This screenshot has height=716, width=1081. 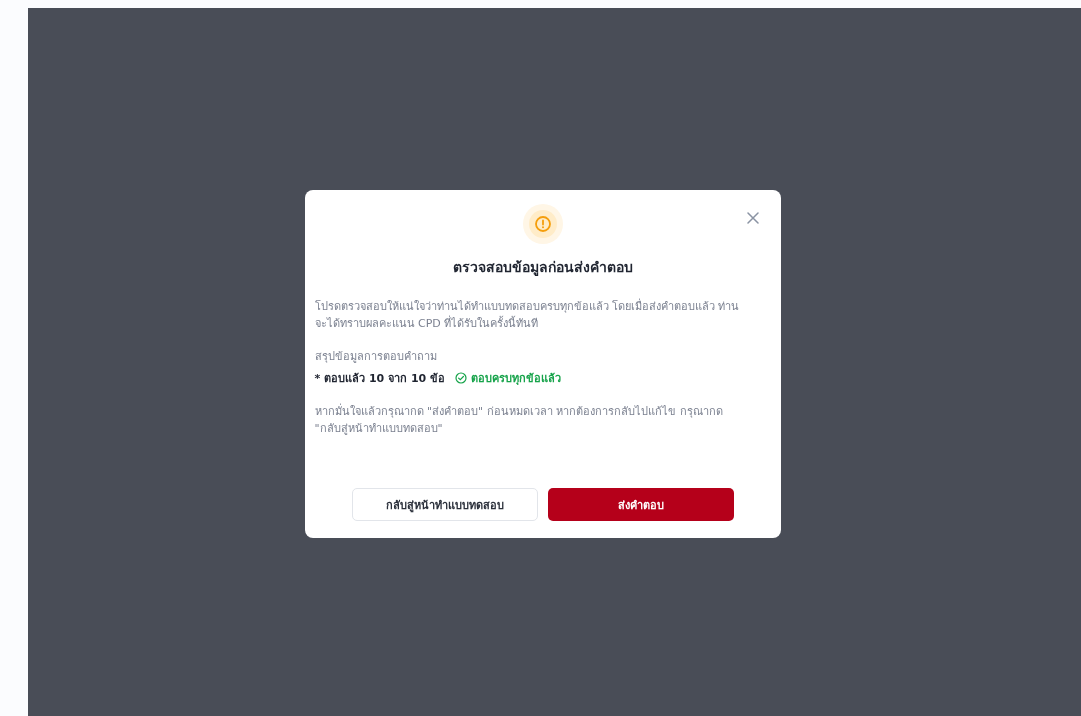 What do you see at coordinates (527, 315) in the screenshot?
I see `message-text: โปรดตรวจสอบให้แน่ใจว่าท่านได้ทำแบบทดสอบครบทุกข้อแล้ว โดยเมื่อส่งคำตอบแล้ว ท่านจะได้ทราบผลคะแนน CPD ที่ได้รับในครั้งนี้ทันที` at bounding box center [527, 315].